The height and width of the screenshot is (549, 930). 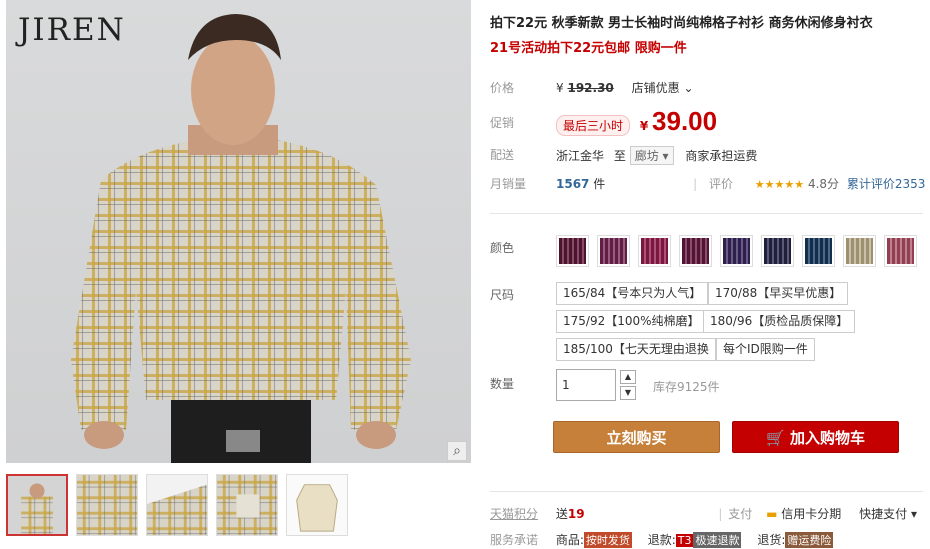 I want to click on sales-label: 月销量, so click(x=508, y=184).